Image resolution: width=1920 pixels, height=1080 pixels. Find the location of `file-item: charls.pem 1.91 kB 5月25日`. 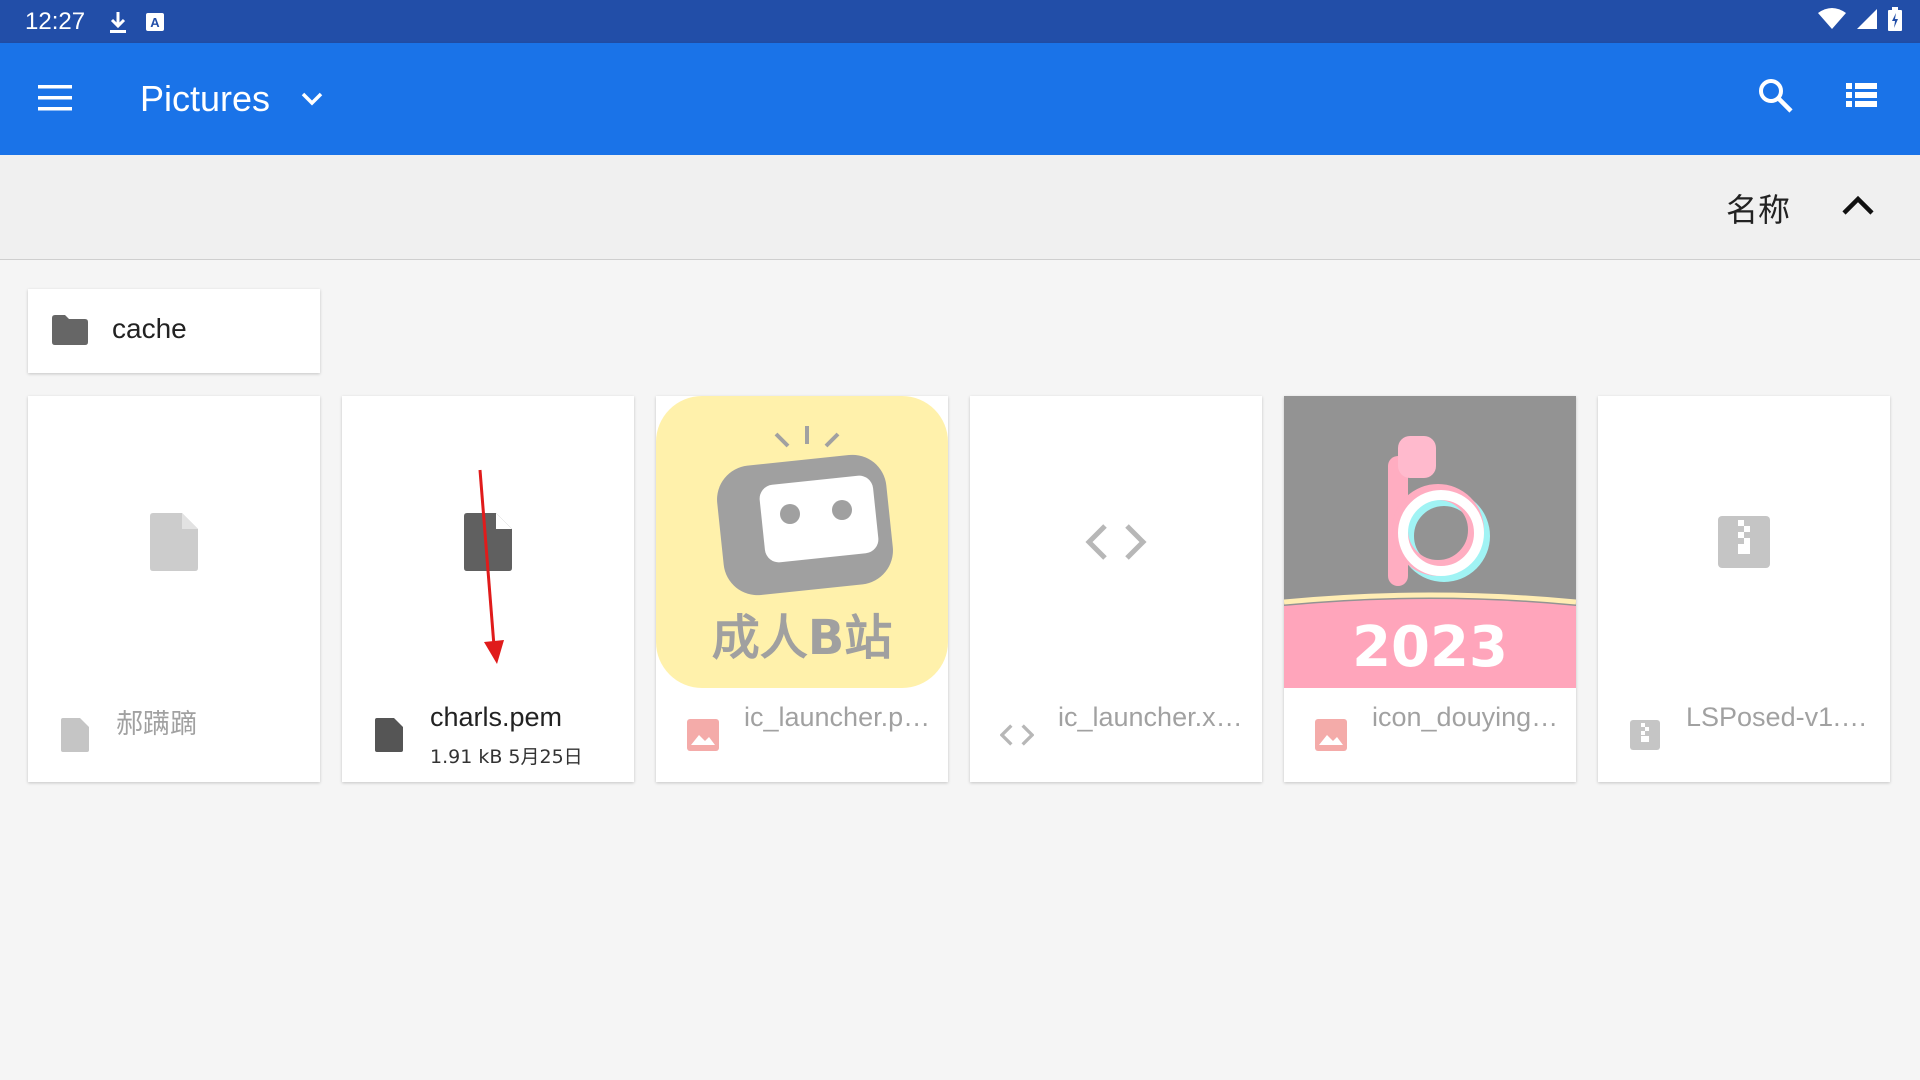

file-item: charls.pem 1.91 kB 5月25日 is located at coordinates (488, 589).